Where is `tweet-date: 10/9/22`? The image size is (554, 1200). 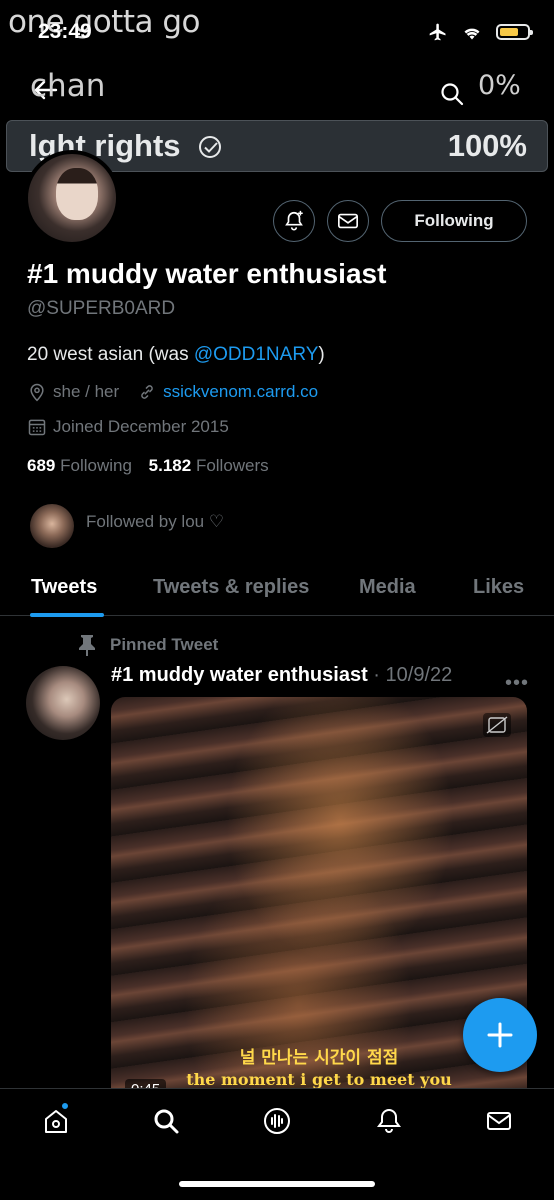 tweet-date: 10/9/22 is located at coordinates (419, 675).